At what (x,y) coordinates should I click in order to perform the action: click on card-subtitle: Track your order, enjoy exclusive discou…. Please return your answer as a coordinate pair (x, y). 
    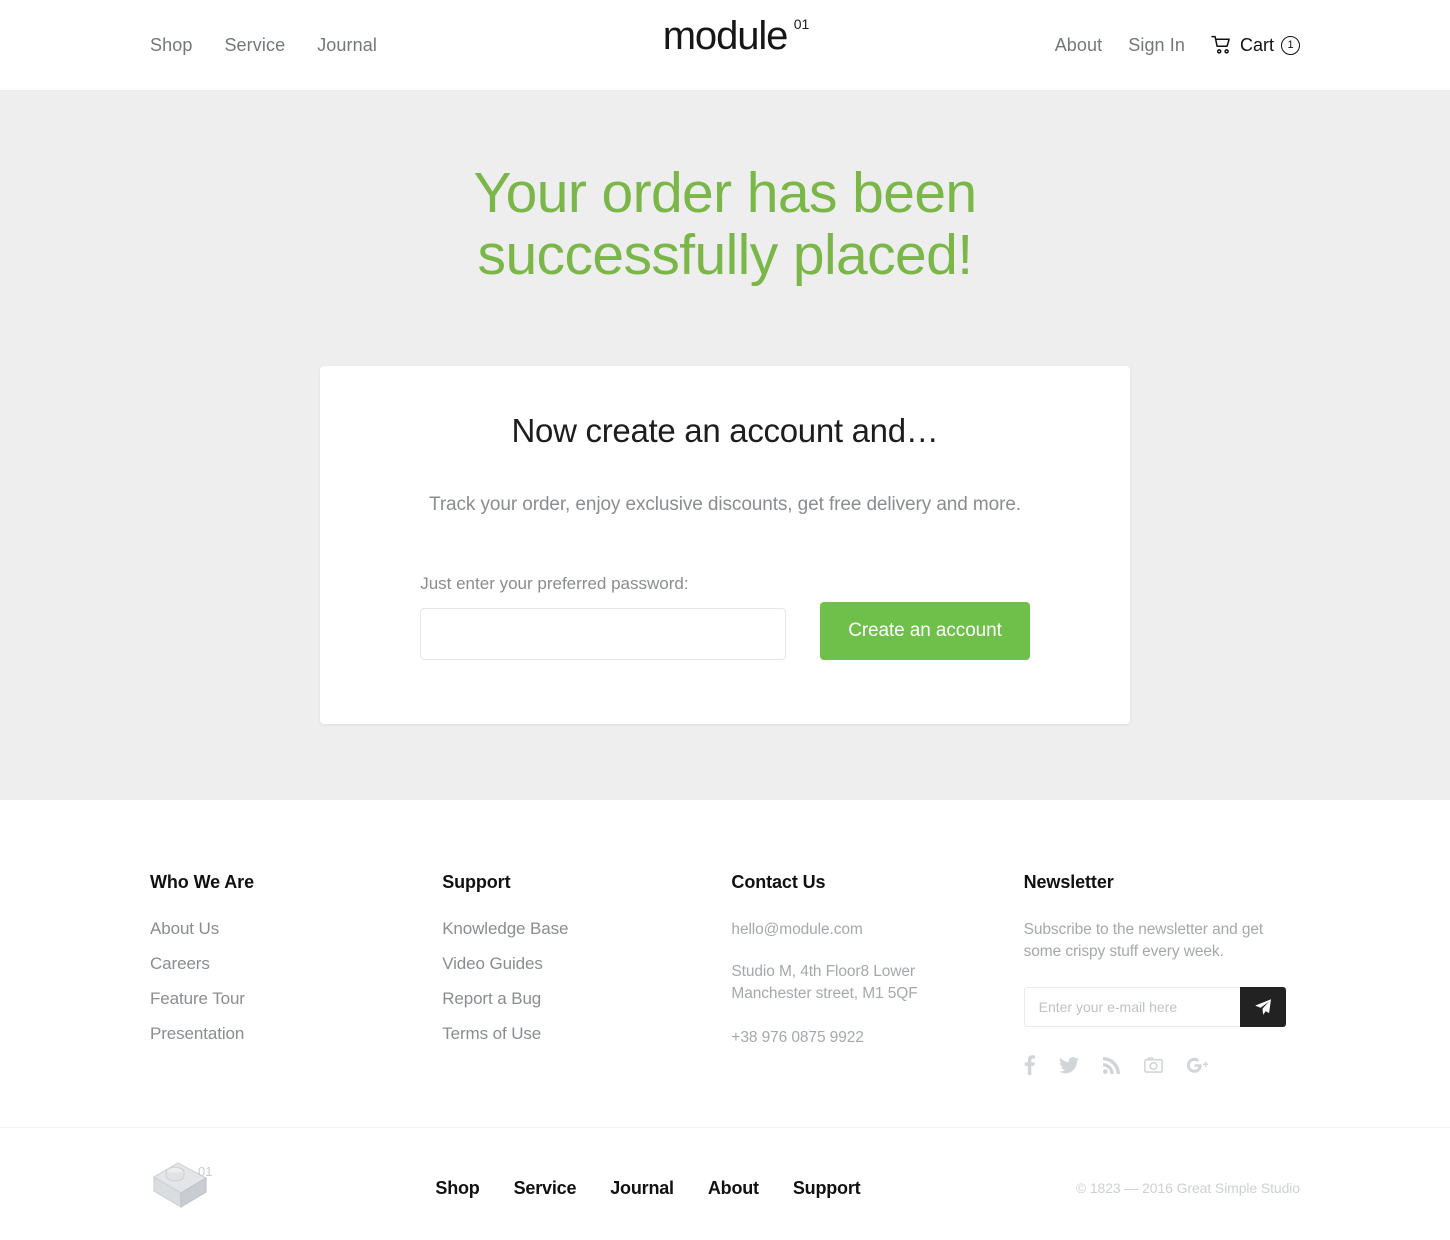
    Looking at the image, I should click on (725, 504).